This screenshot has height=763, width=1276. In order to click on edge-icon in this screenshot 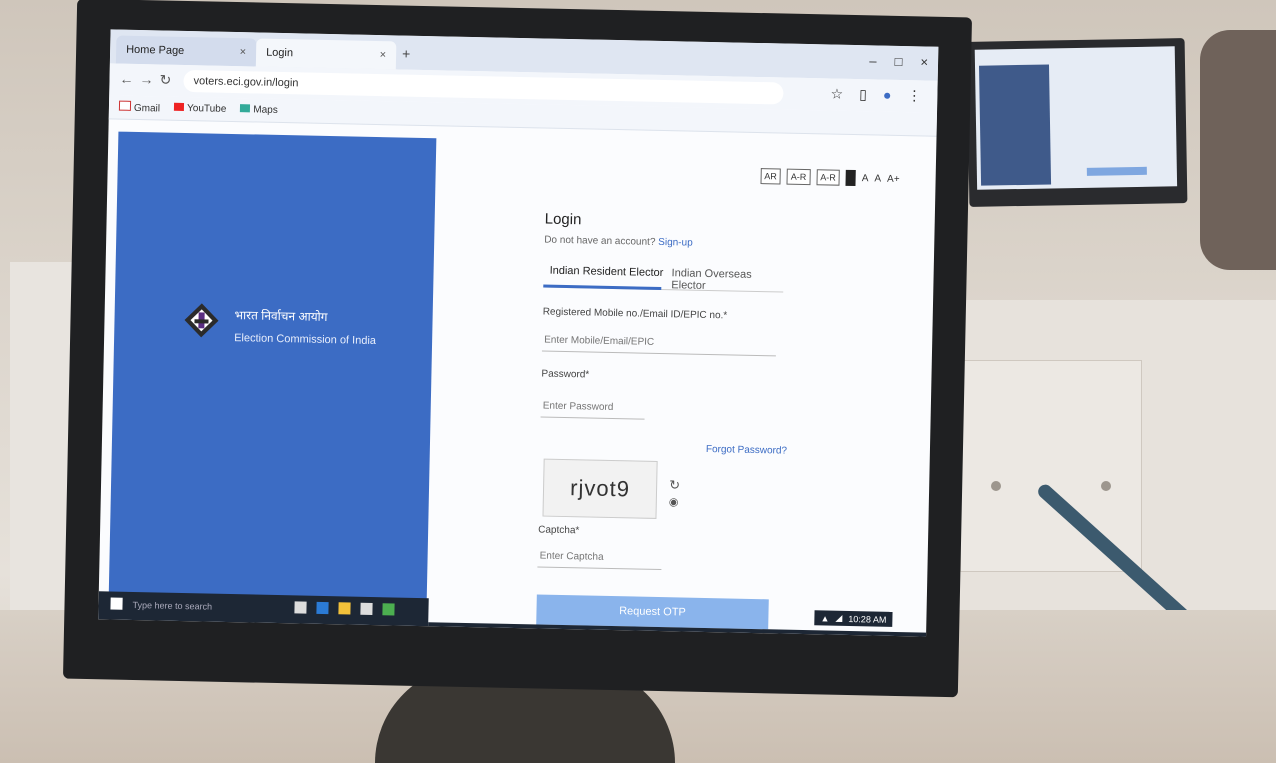, I will do `click(322, 608)`.